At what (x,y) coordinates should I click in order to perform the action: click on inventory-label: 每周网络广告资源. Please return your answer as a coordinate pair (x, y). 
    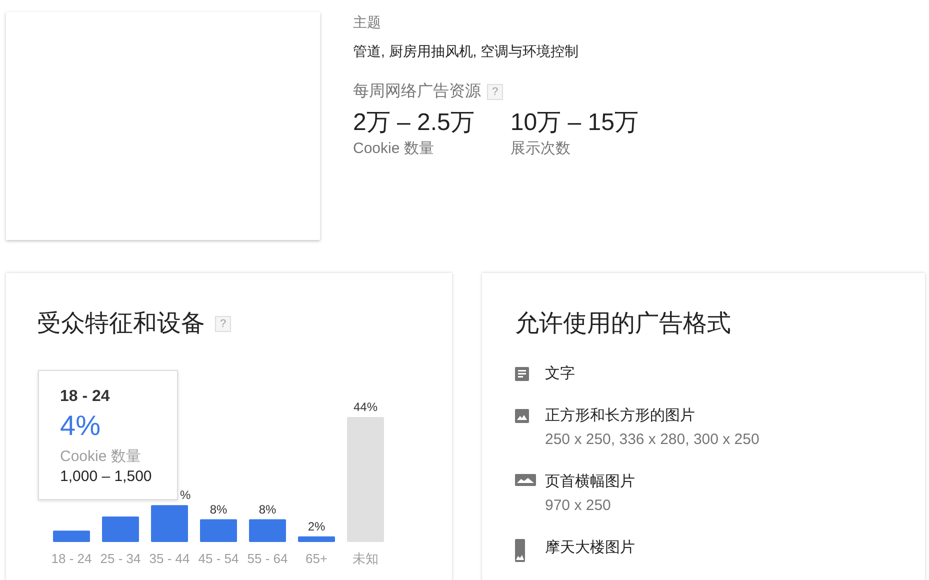
    Looking at the image, I should click on (417, 92).